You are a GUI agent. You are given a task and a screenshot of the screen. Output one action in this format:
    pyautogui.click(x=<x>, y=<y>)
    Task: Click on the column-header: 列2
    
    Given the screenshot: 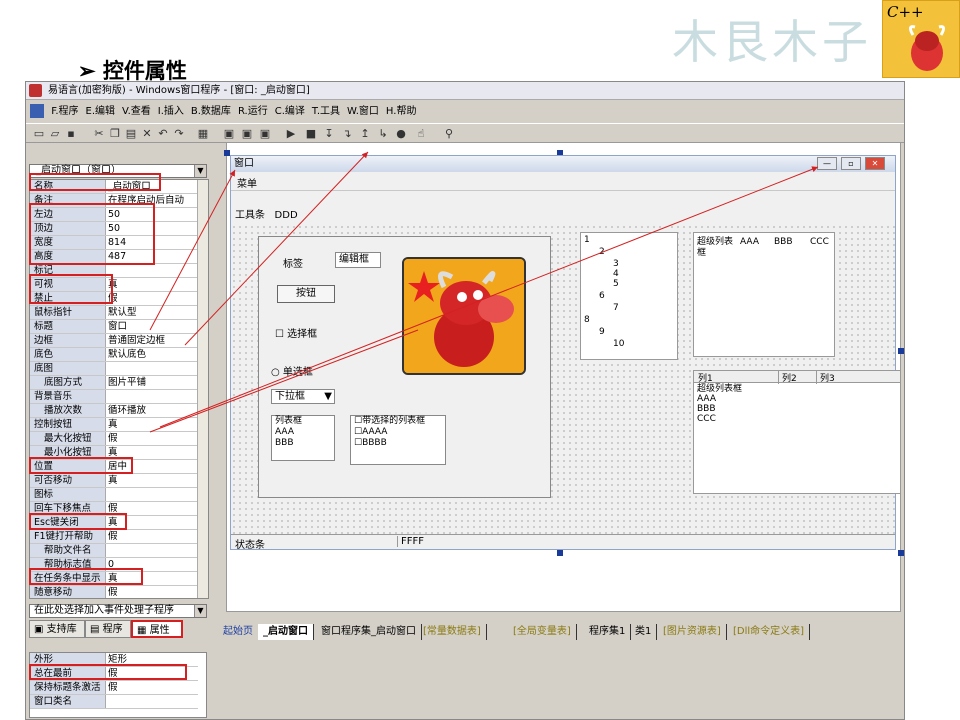 What is the action you would take?
    pyautogui.click(x=787, y=377)
    